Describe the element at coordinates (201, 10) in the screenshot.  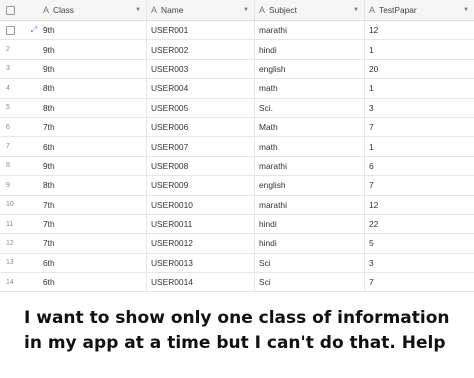
I see `column-header-name: A Name ▼` at that location.